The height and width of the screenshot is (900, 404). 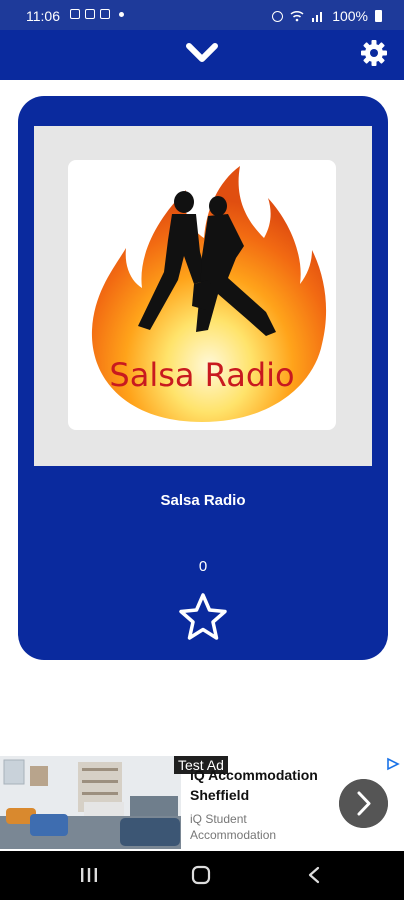 I want to click on chevron-down-icon, so click(x=202, y=53).